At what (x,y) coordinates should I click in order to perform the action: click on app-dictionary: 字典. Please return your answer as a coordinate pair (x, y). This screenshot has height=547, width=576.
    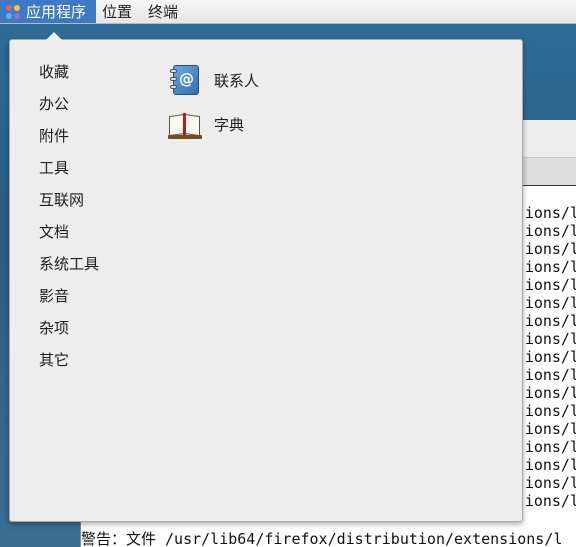
    Looking at the image, I should click on (213, 124).